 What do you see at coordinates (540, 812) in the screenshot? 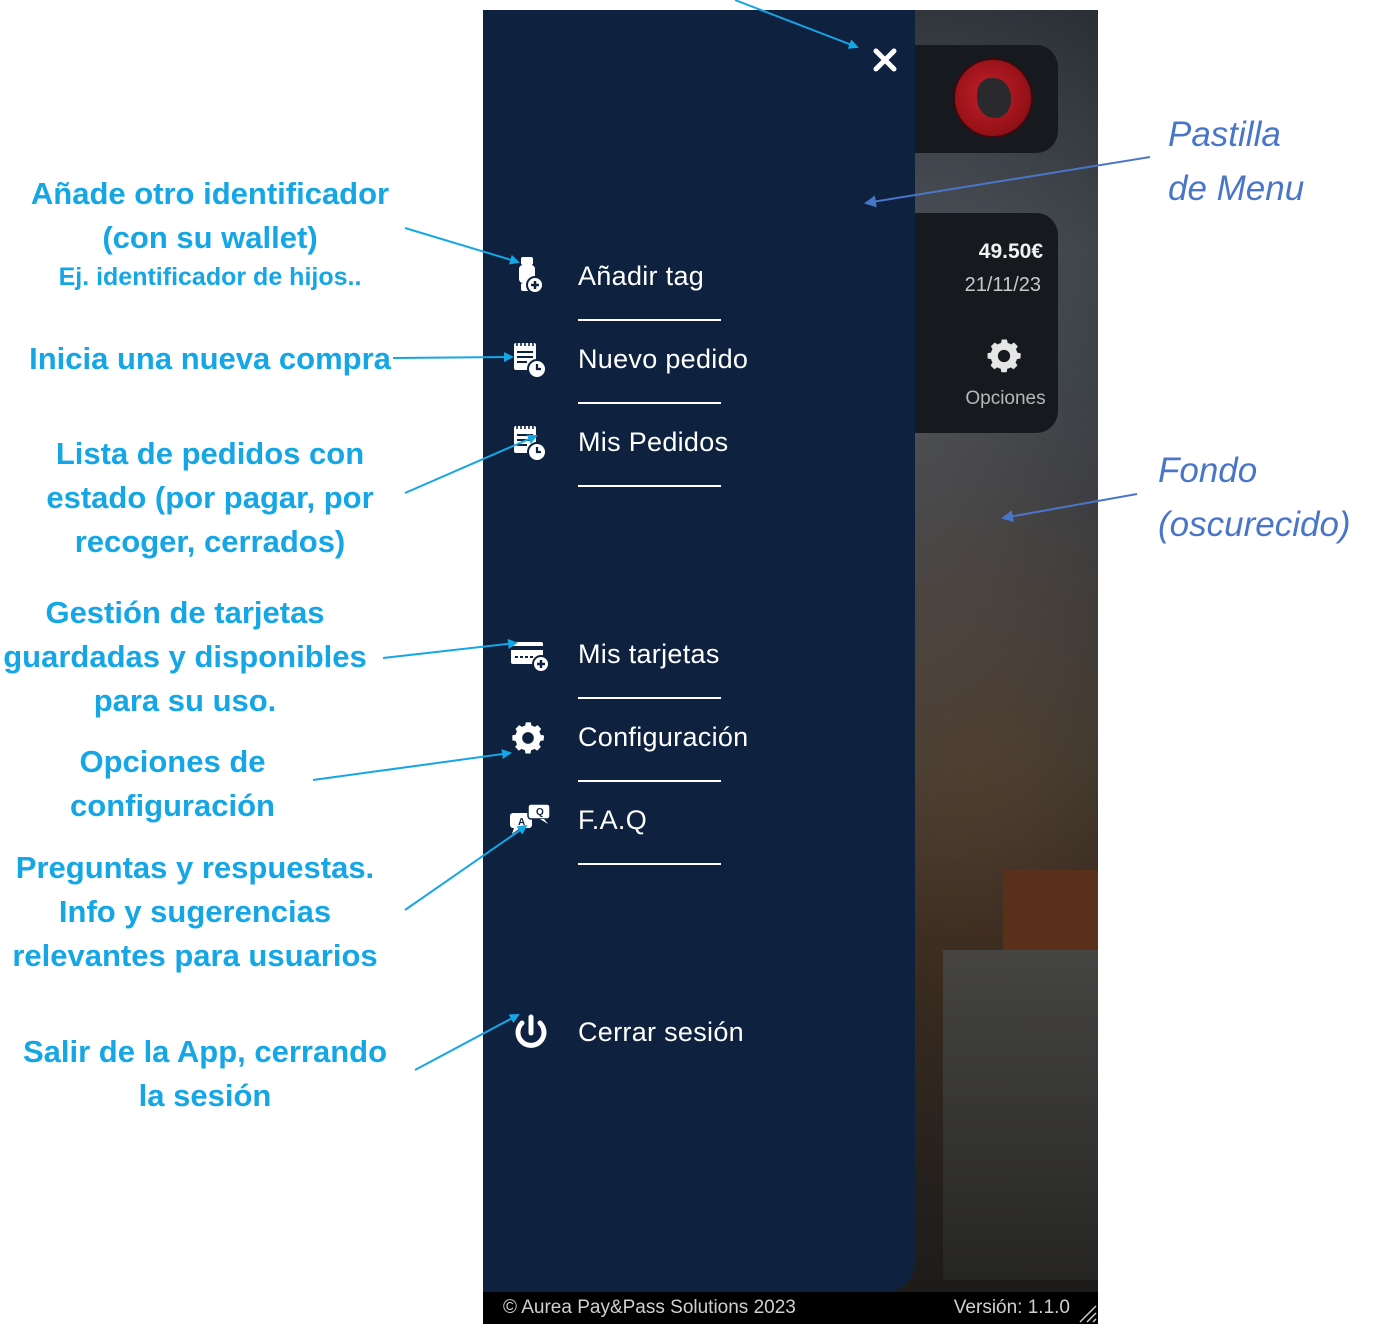
I see `svg-text: Q` at bounding box center [540, 812].